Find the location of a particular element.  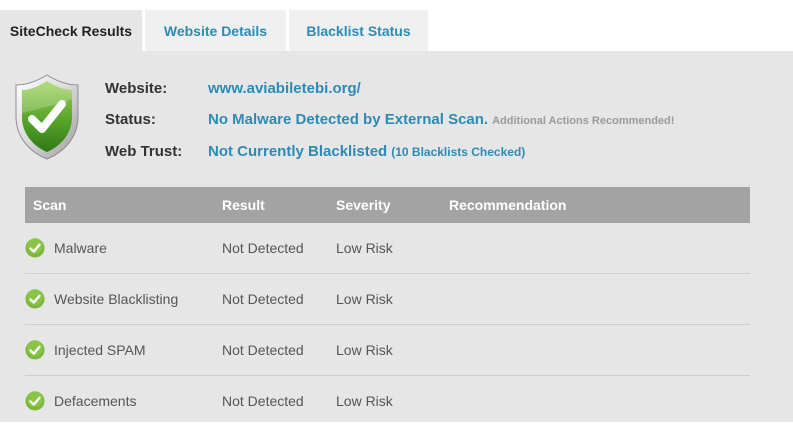

scan-cell: Website Blacklisting is located at coordinates (101, 299).